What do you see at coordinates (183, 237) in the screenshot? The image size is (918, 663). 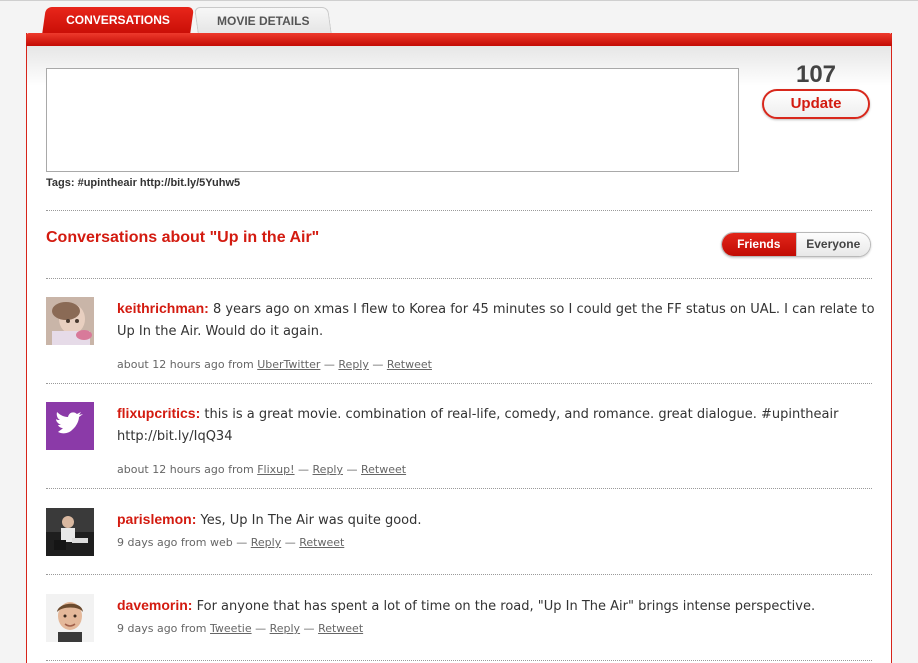 I see `section-title: Conversations about "Up in the Air"` at bounding box center [183, 237].